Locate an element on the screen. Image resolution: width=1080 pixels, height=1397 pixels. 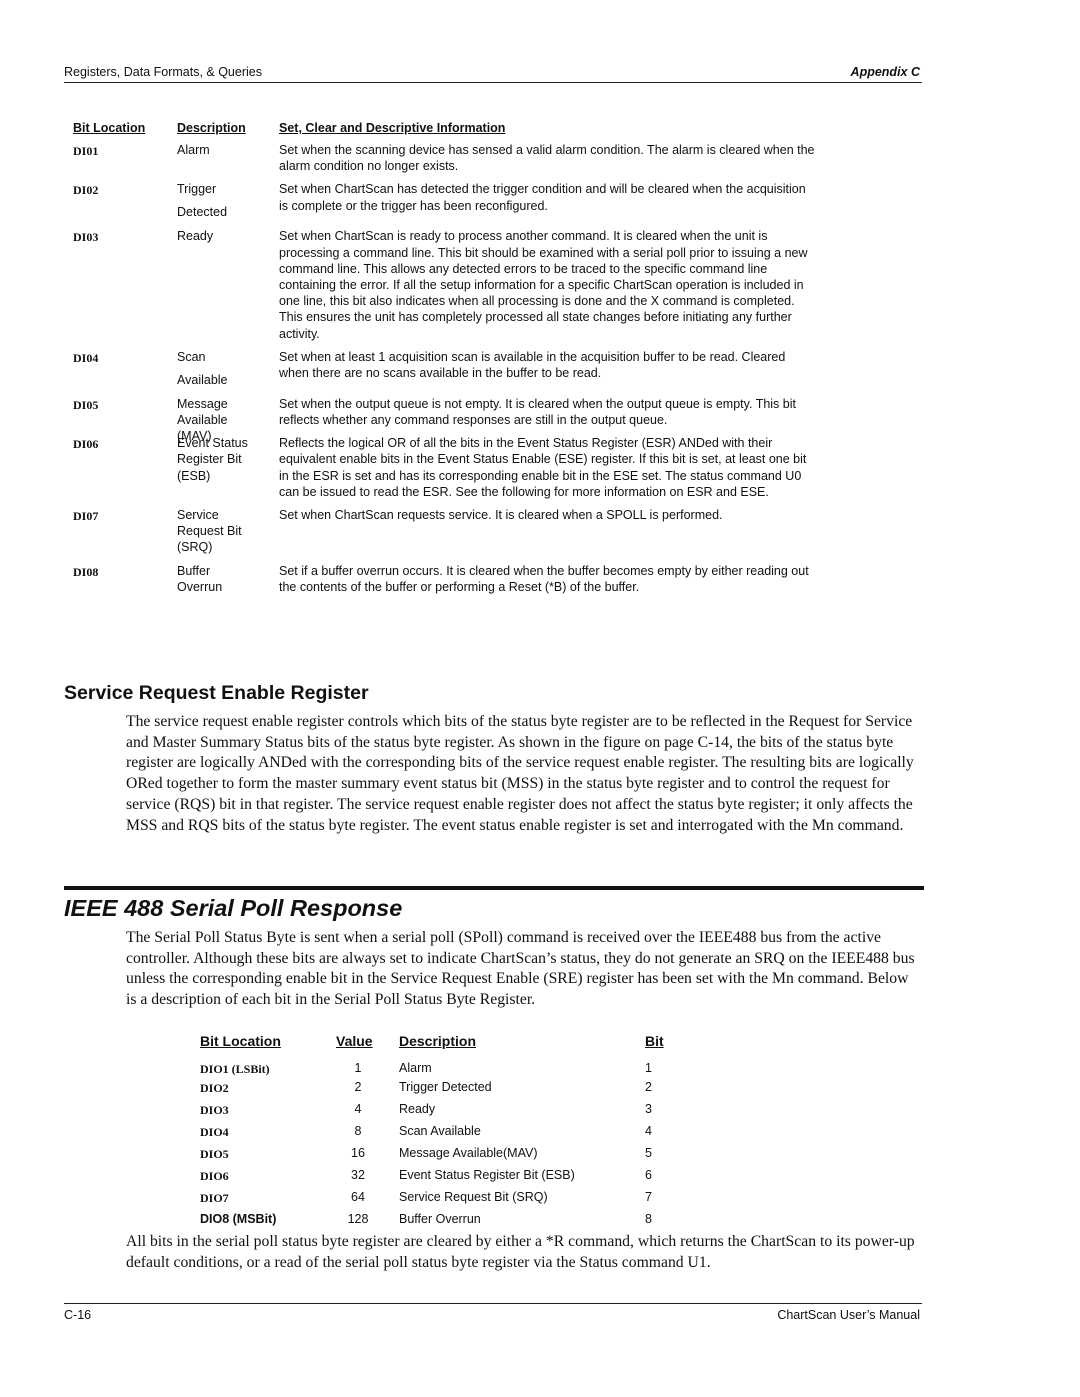
table-row: DIO3 4 Ready 3 is located at coordinates (440, 1113).